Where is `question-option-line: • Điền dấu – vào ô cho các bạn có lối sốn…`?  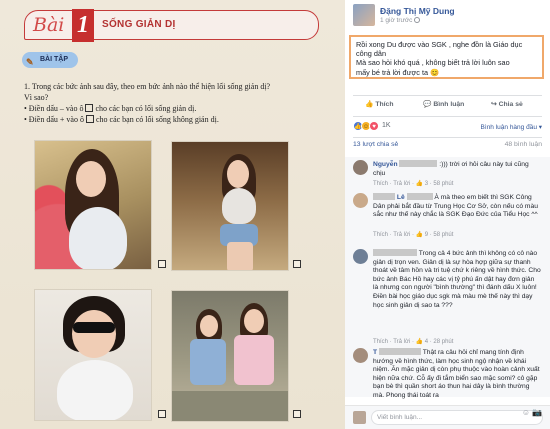
question-option-line: • Điền dấu – vào ô cho các bạn có lối sốn… is located at coordinates (110, 108).